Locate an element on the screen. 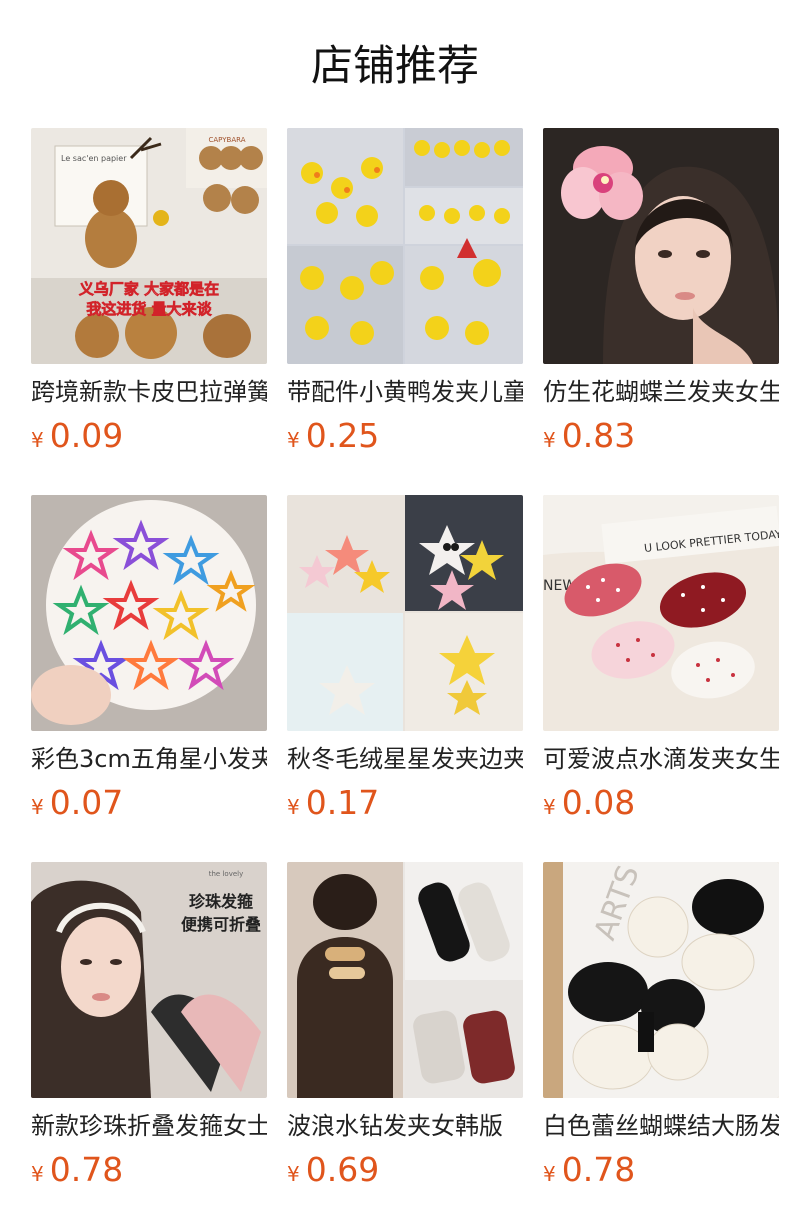 The image size is (790, 1230). price-value: 0.07 is located at coordinates (86, 802).